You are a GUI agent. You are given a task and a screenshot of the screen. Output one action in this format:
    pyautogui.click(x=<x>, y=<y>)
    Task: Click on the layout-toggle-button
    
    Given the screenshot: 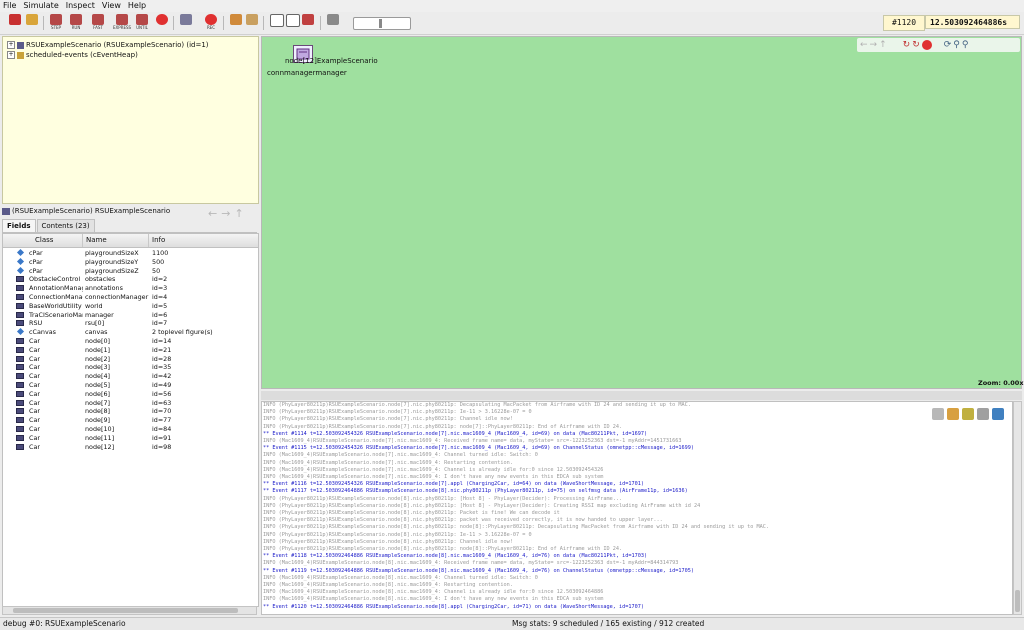 What is the action you would take?
    pyautogui.click(x=308, y=23)
    